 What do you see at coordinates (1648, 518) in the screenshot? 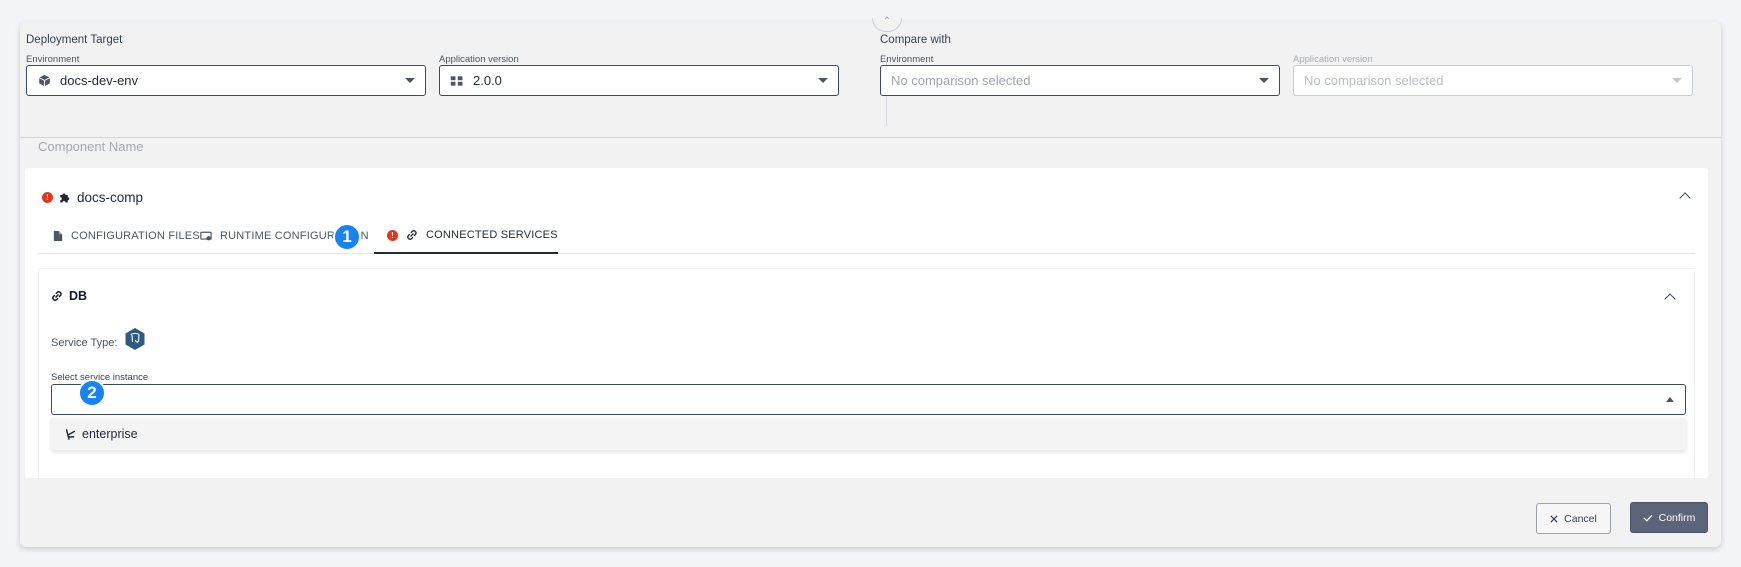
I see `check-icon` at bounding box center [1648, 518].